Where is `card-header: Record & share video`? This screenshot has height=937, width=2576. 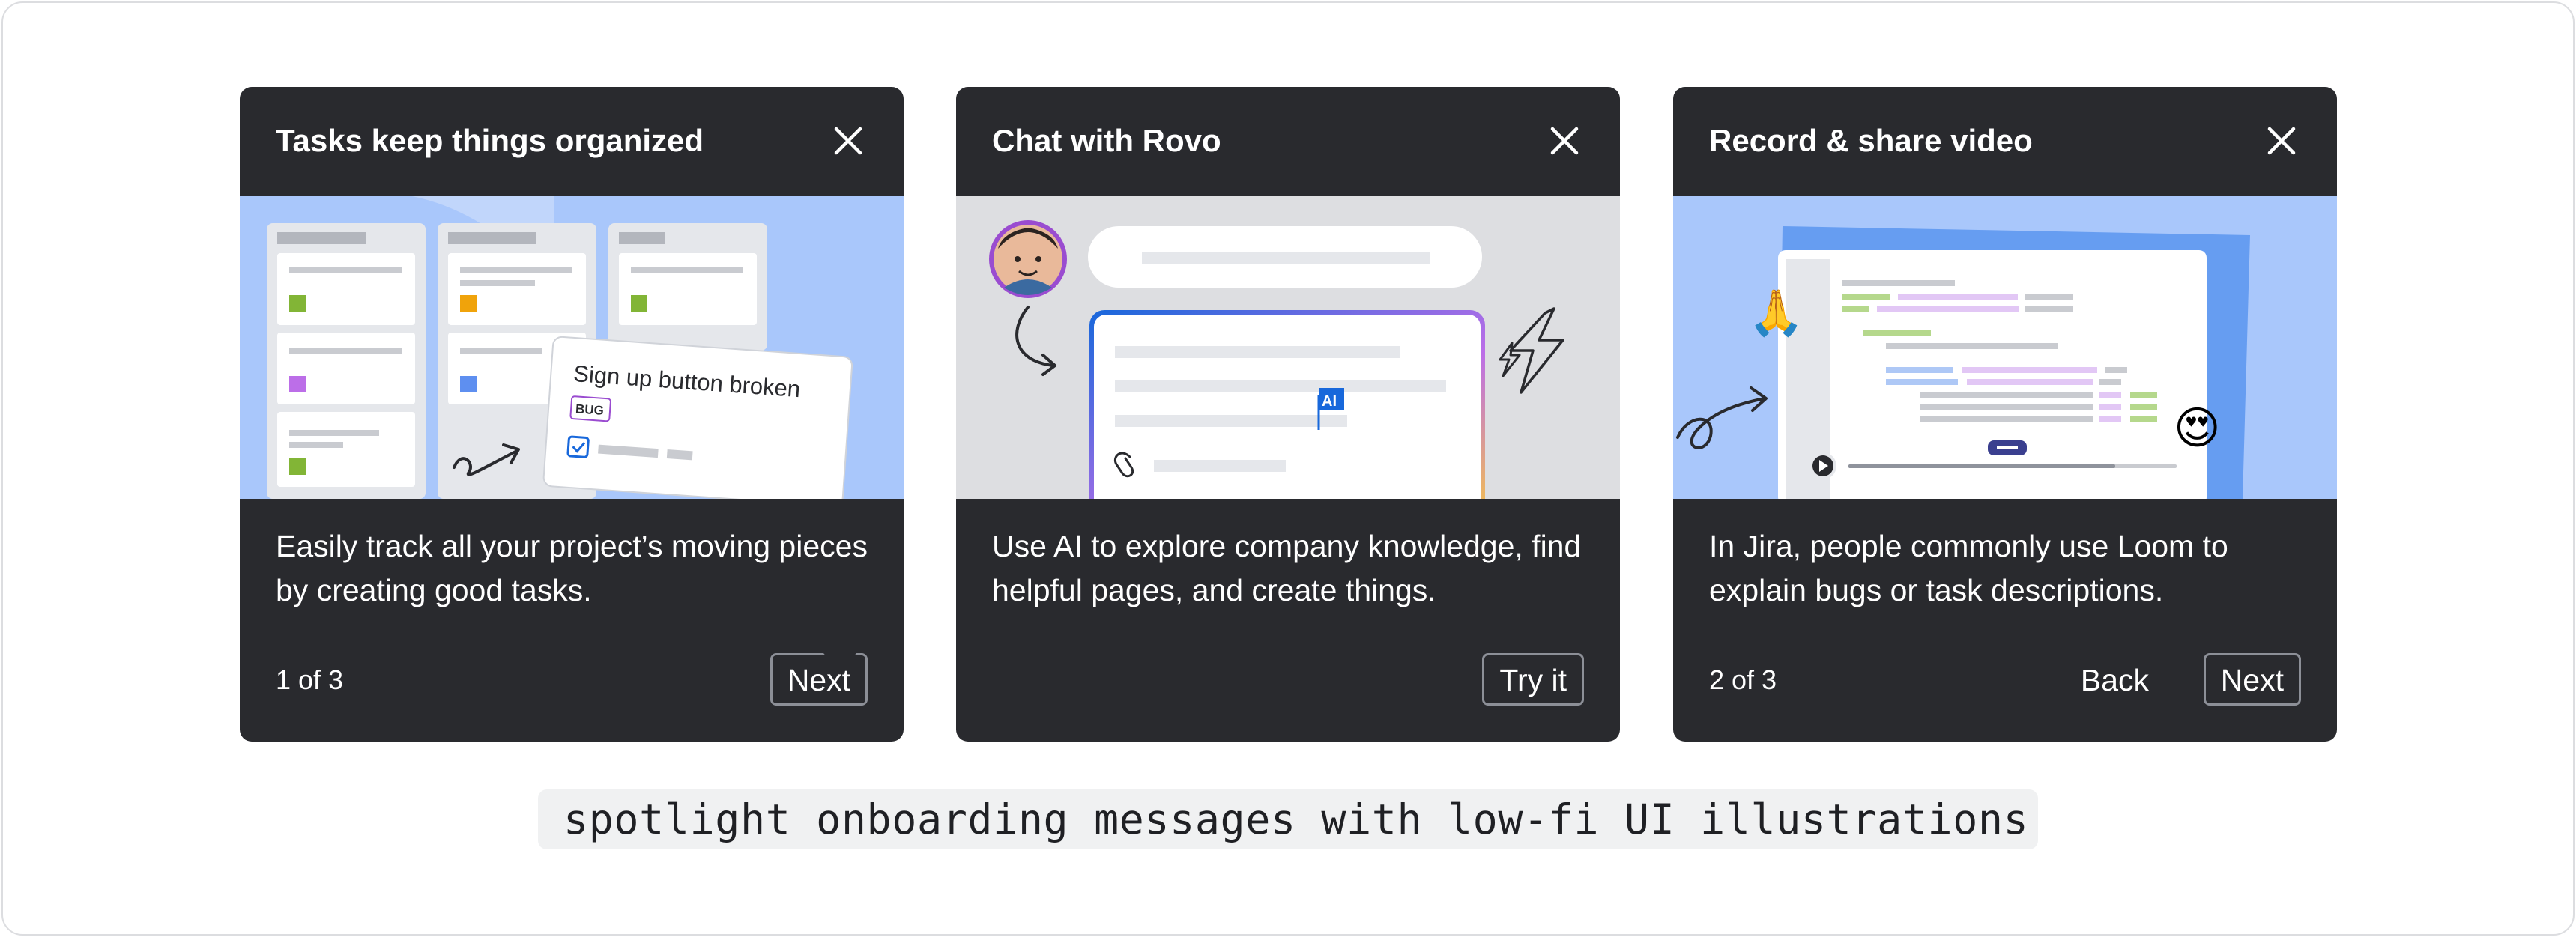 card-header: Record & share video is located at coordinates (2005, 141).